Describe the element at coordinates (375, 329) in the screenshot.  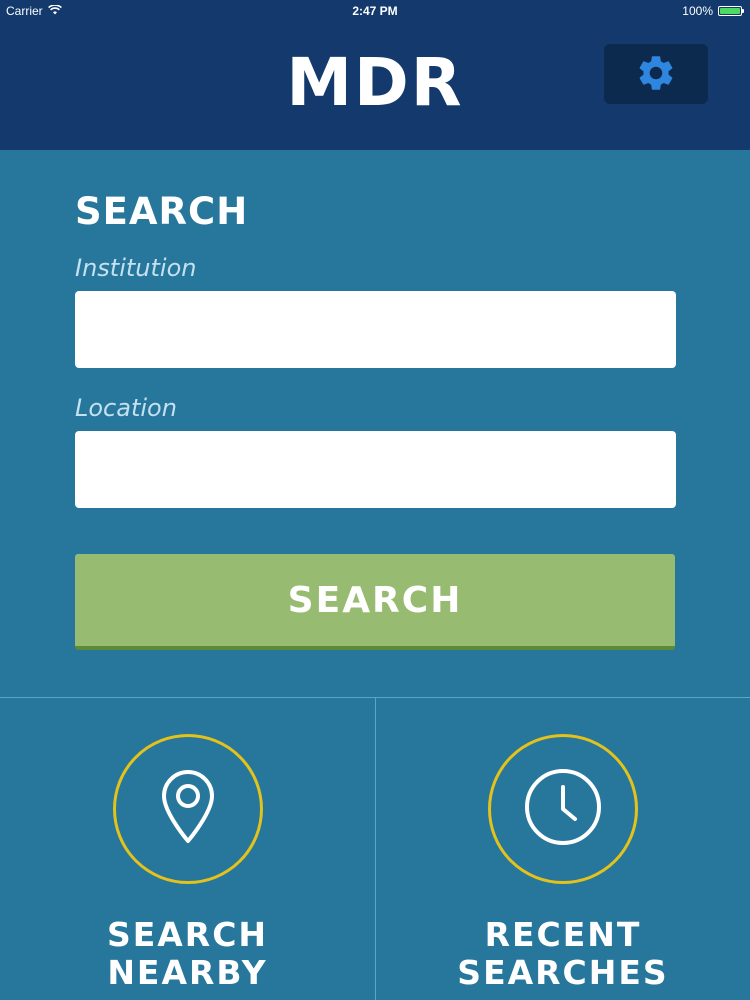
I see `institution-input` at that location.